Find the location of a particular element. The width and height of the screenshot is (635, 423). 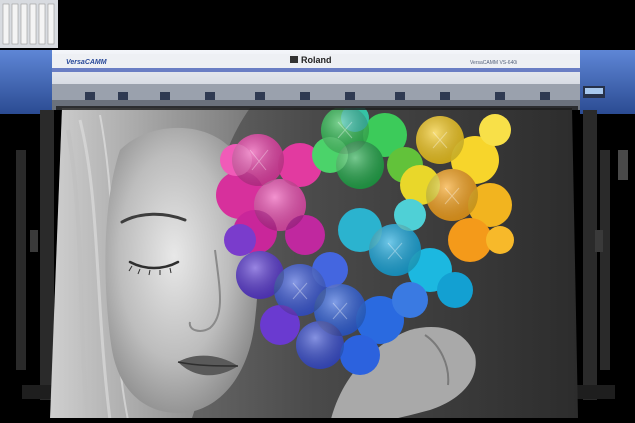

series-logo: VersaCAMM is located at coordinates (86, 62).